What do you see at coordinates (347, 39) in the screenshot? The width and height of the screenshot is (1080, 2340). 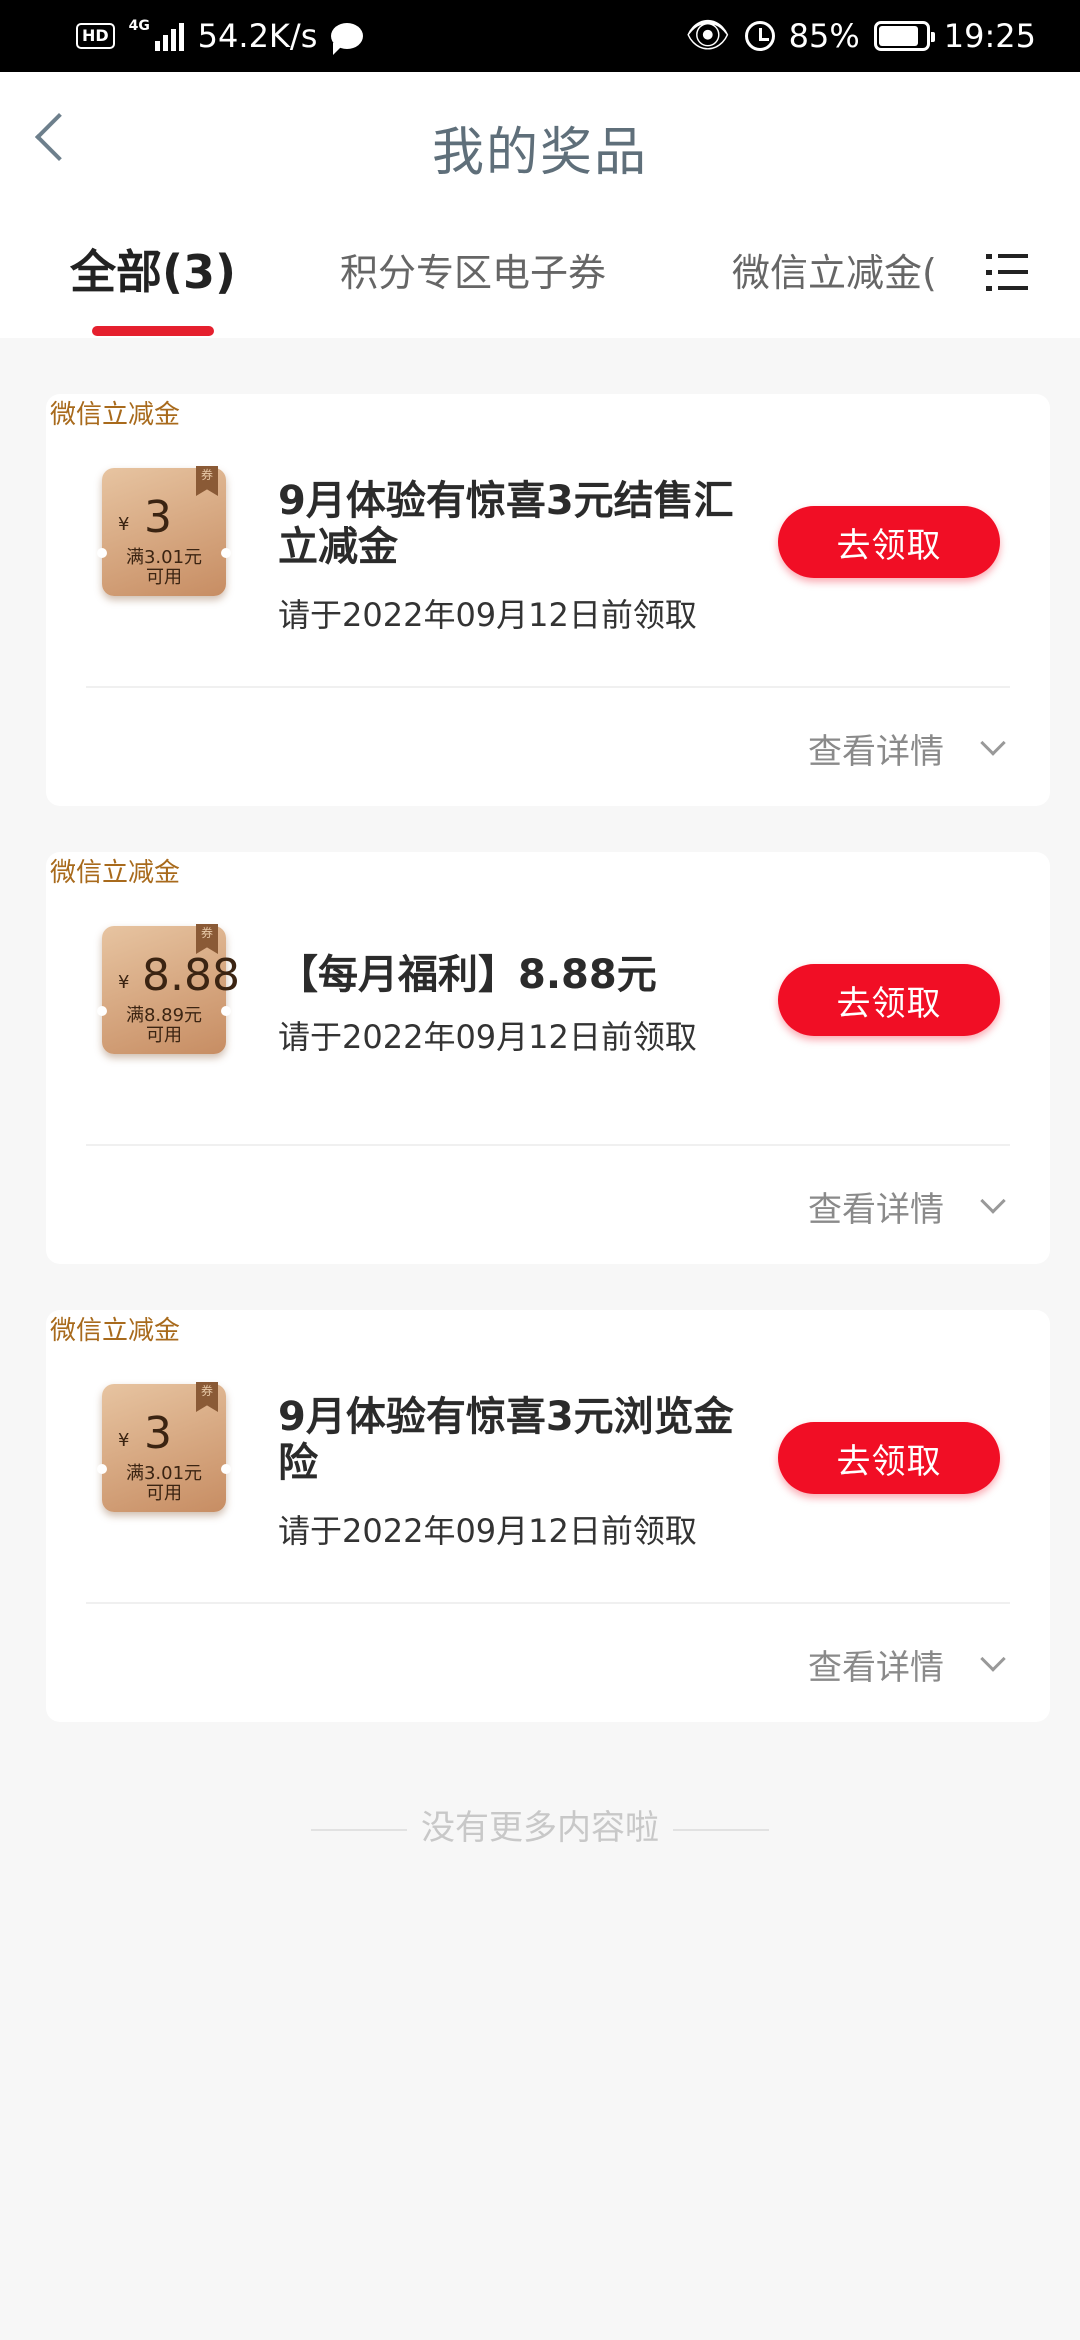 I see `chat-icon` at bounding box center [347, 39].